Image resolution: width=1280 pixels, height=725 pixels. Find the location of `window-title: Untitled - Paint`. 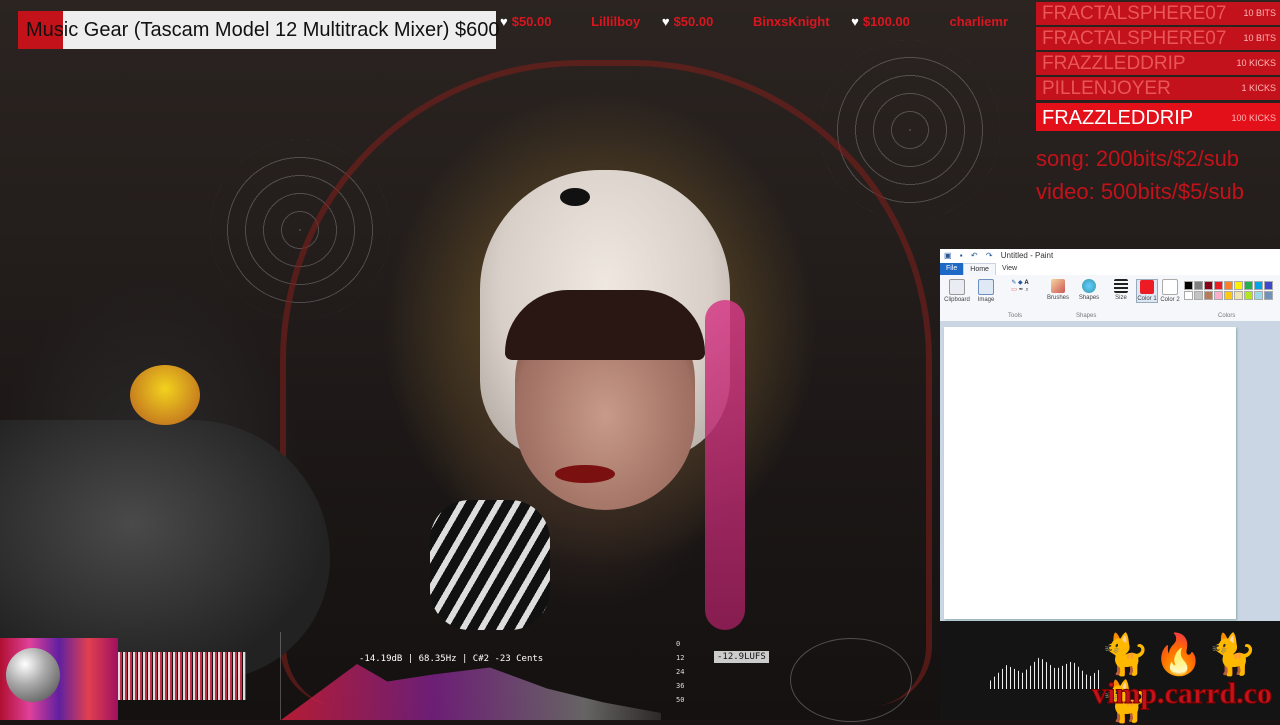

window-title: Untitled - Paint is located at coordinates (1027, 255).